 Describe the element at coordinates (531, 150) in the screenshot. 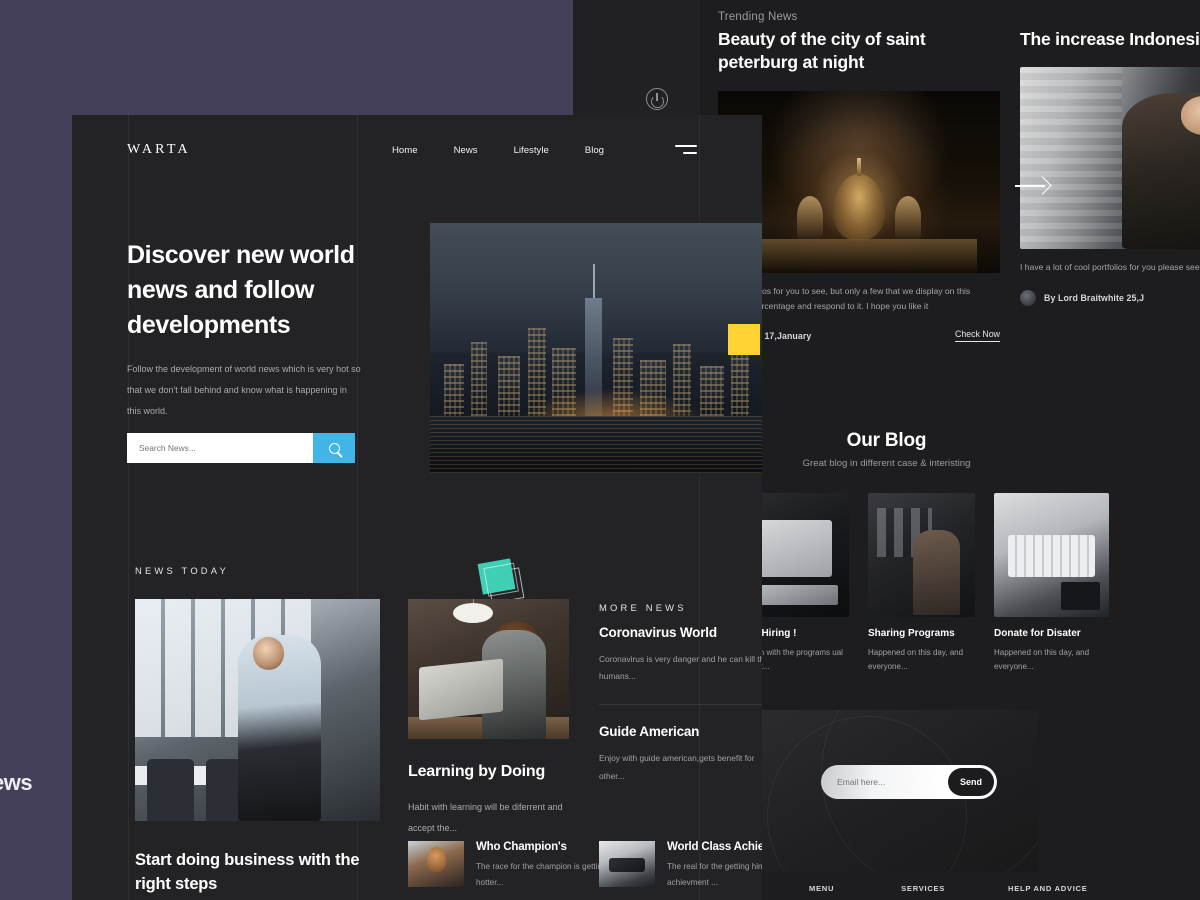

I see `nav-item-lifestyle: Lifestyle` at that location.